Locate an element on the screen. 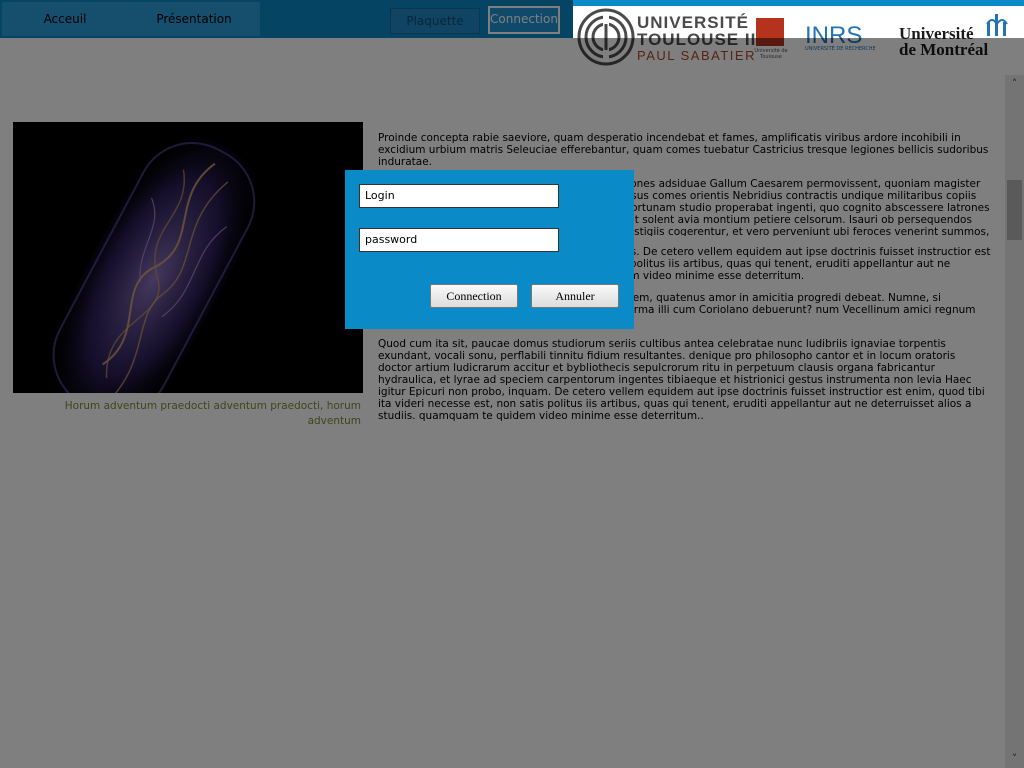 The height and width of the screenshot is (768, 1024). login-dialog: Login password Connection Annuler is located at coordinates (489, 249).